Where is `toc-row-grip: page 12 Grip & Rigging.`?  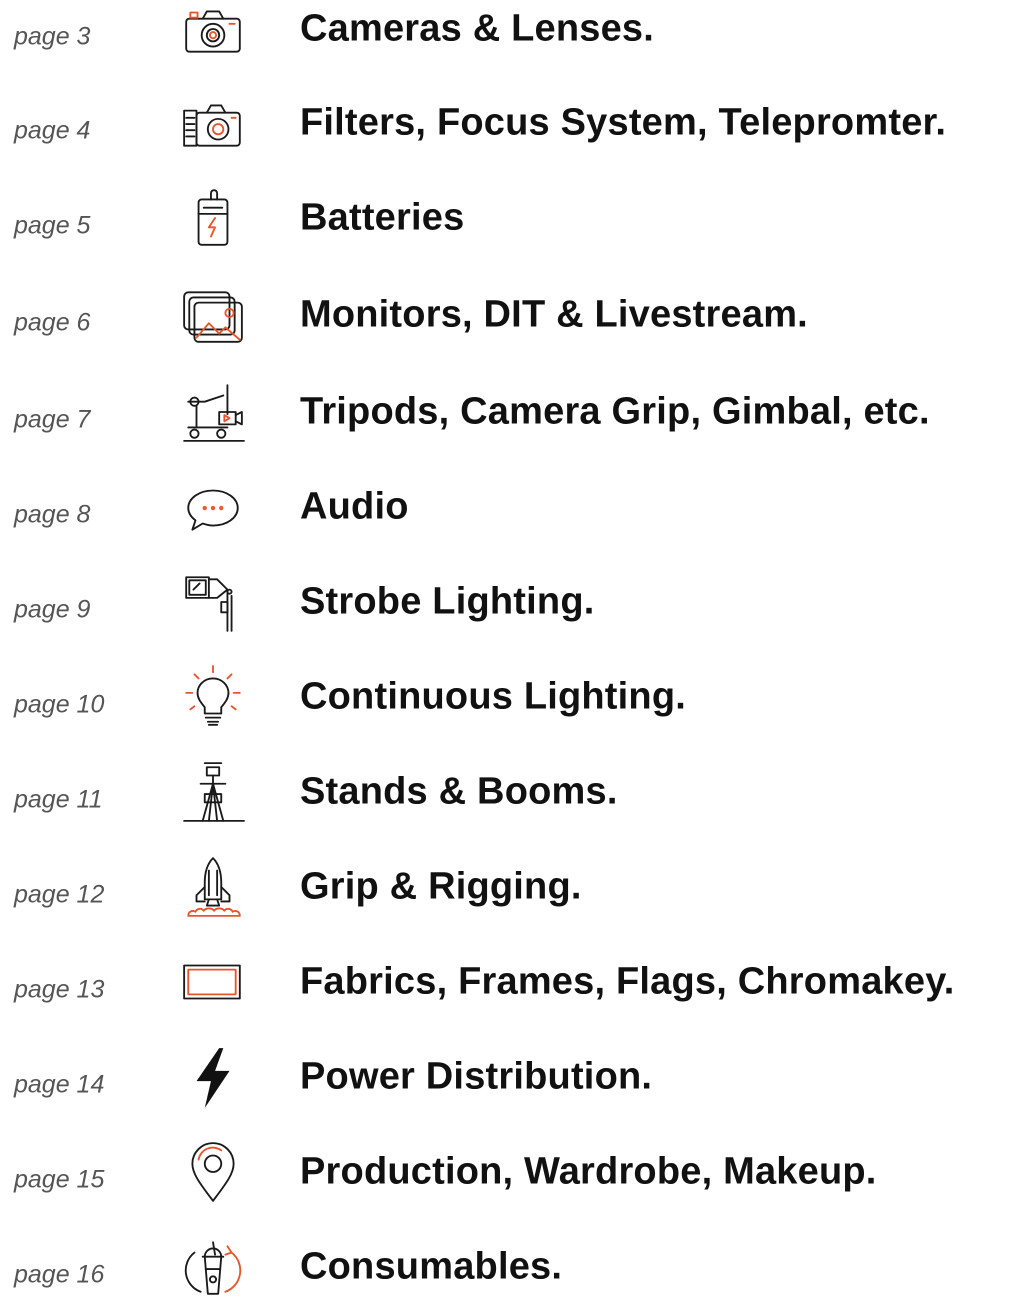 toc-row-grip: page 12 Grip & Rigging. is located at coordinates (510, 887).